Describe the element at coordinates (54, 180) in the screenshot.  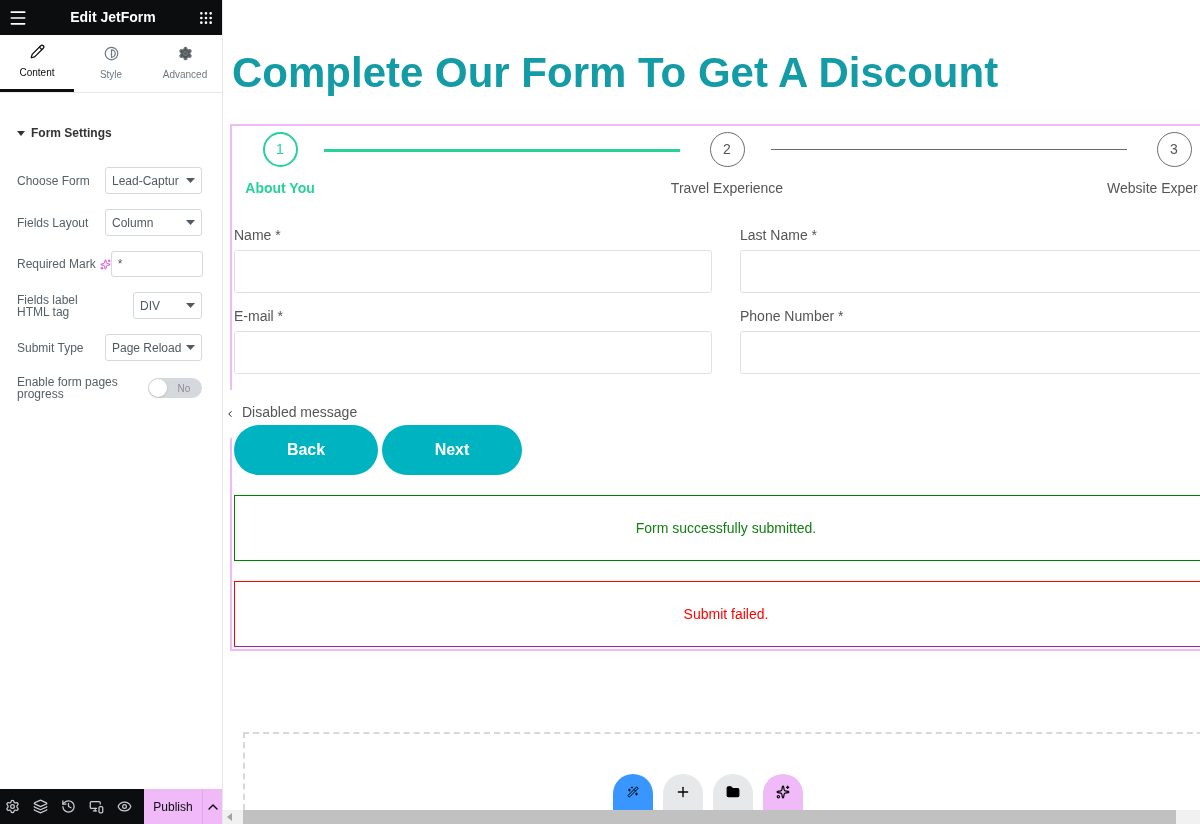
I see `control-label: Choose Form` at that location.